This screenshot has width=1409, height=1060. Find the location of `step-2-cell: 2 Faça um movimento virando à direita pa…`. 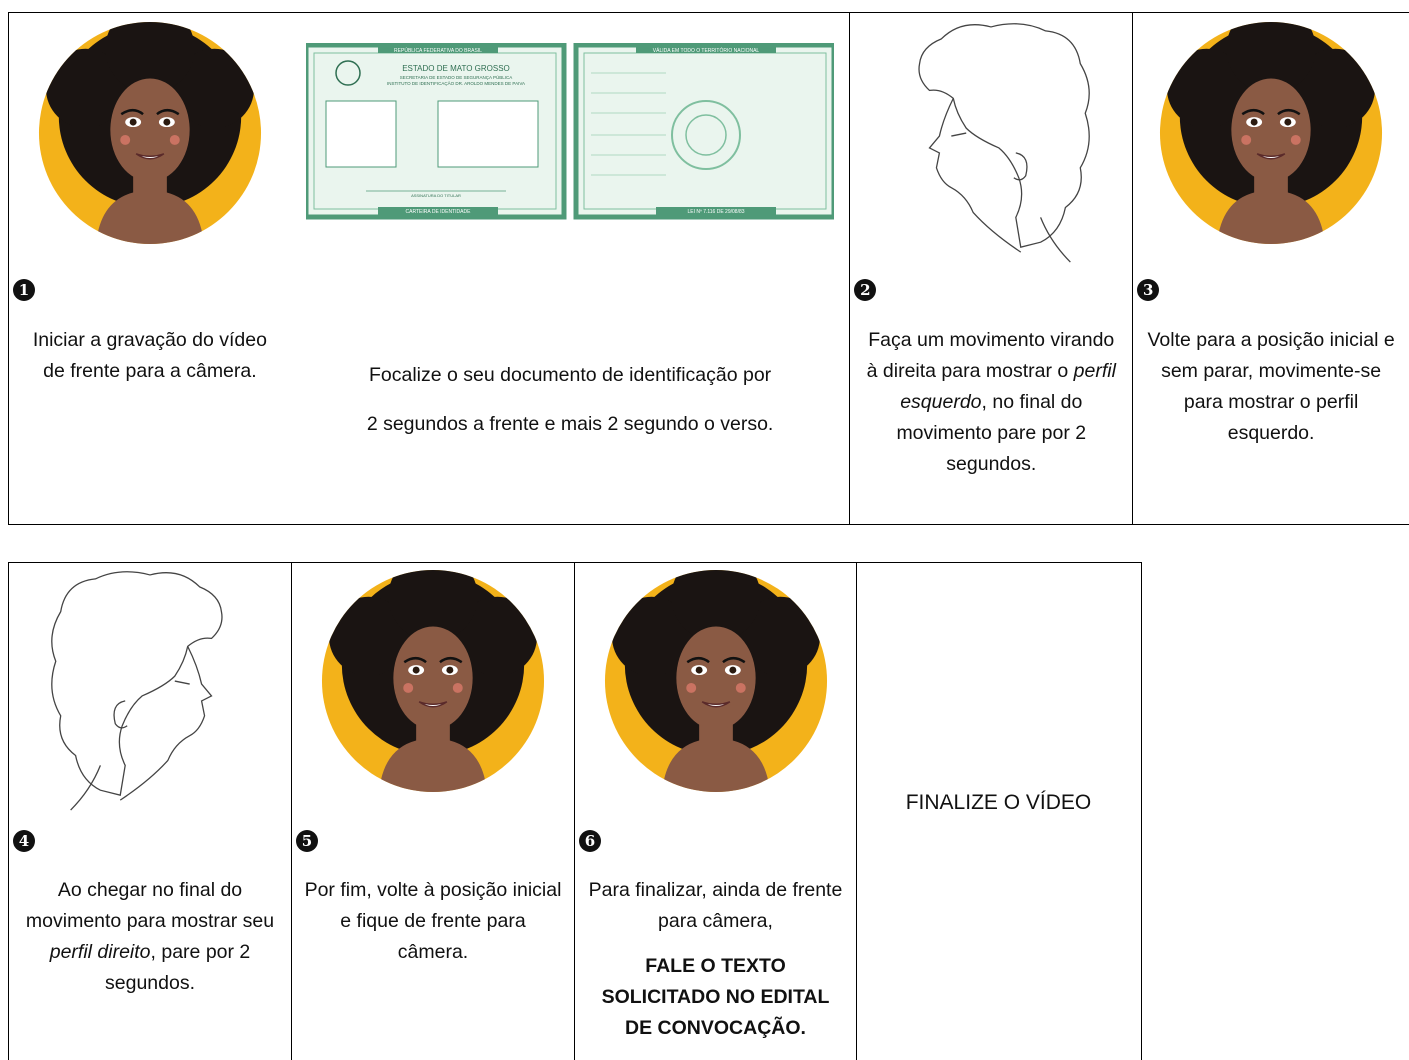

step-2-cell: 2 Faça um movimento virando à direita pa… is located at coordinates (992, 268).